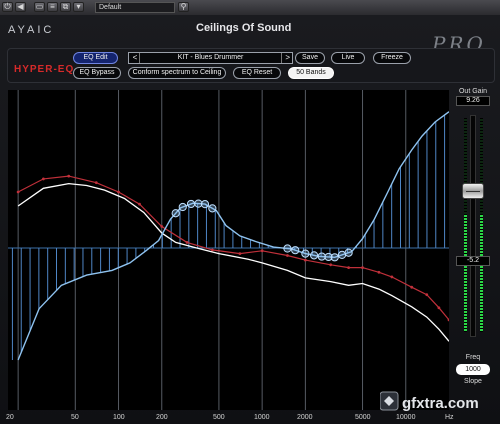 The image size is (500, 424). Describe the element at coordinates (20, 7) in the screenshot. I see `bypass-icon: ◀` at that location.